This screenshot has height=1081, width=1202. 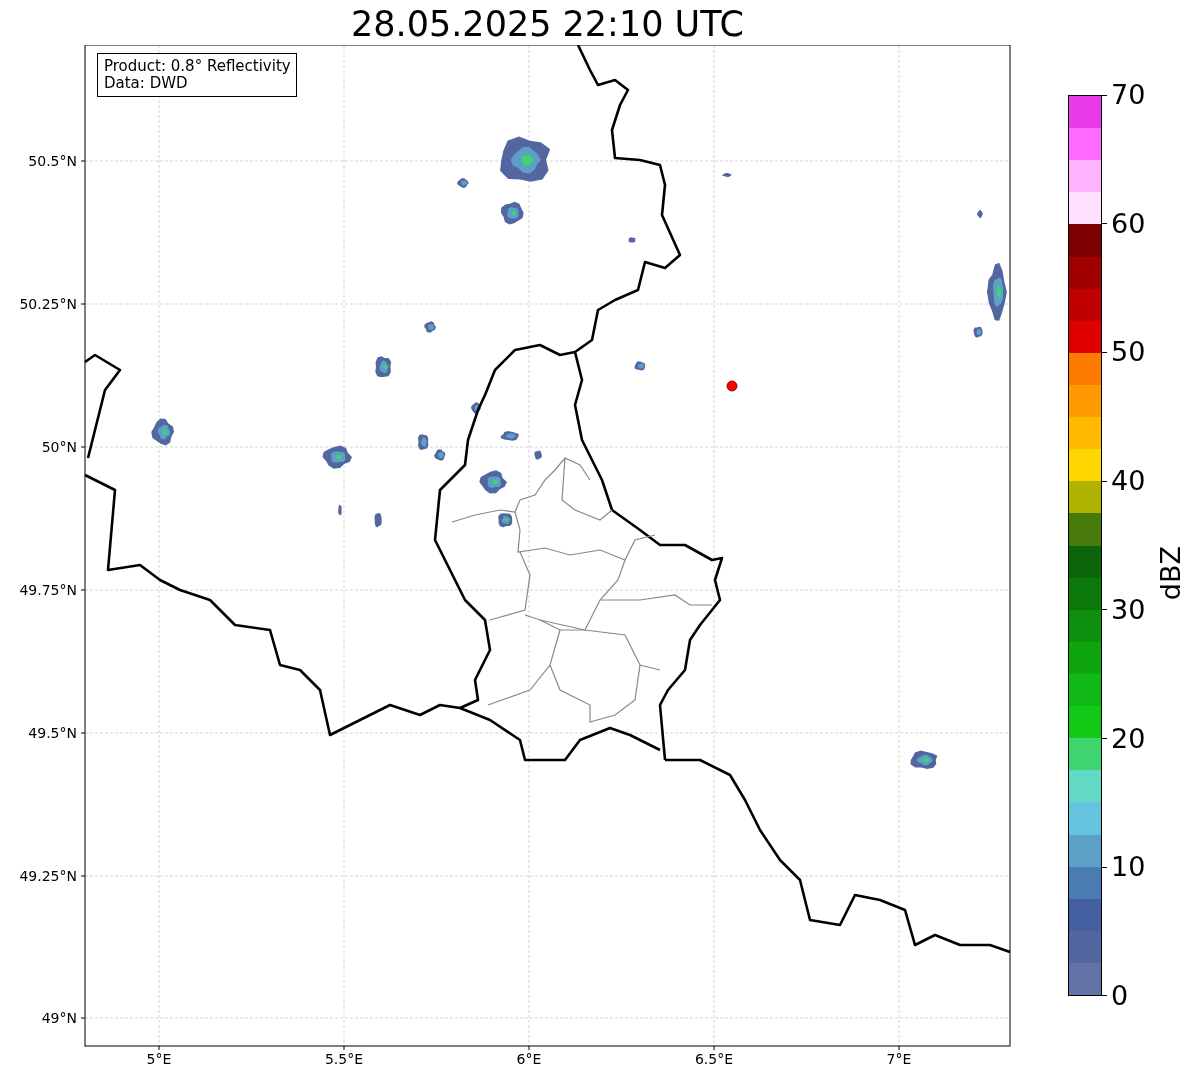 What do you see at coordinates (1128, 867) in the screenshot?
I see `colorbar-tick-label: 10` at bounding box center [1128, 867].